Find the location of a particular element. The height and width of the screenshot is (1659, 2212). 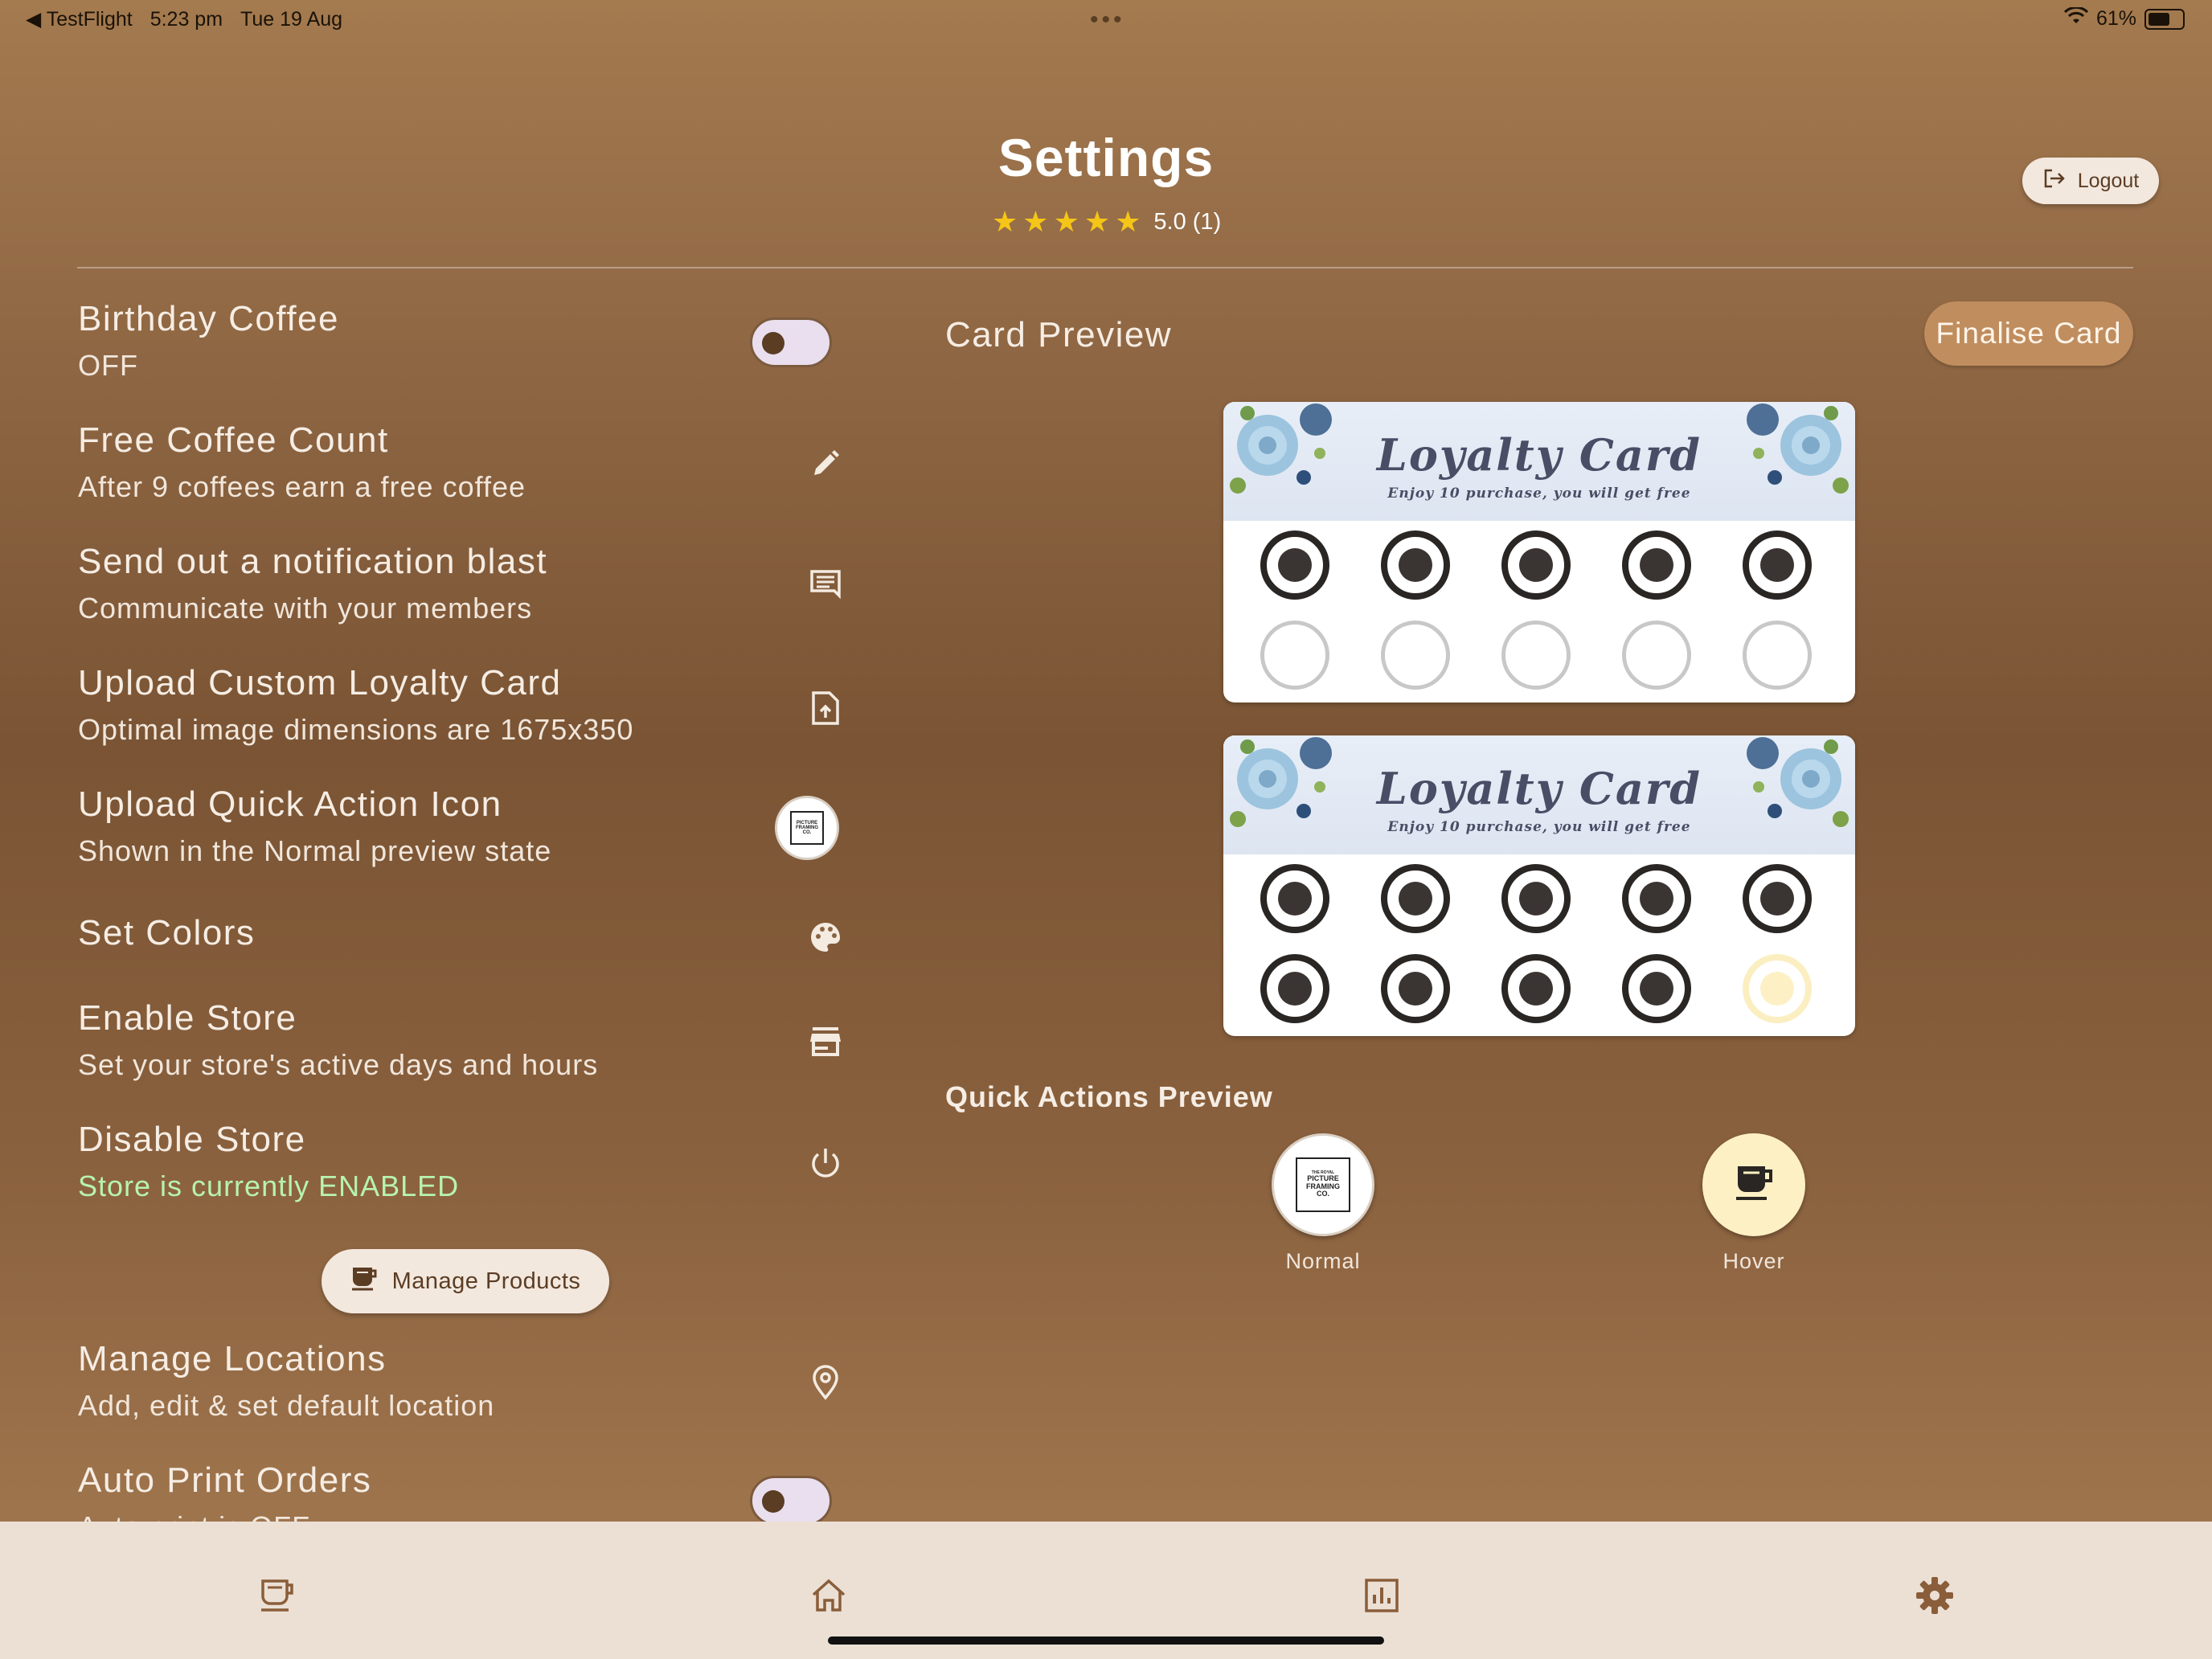

setting-subtitle: Optimal image dimensions are 1675x350 is located at coordinates (356, 729).